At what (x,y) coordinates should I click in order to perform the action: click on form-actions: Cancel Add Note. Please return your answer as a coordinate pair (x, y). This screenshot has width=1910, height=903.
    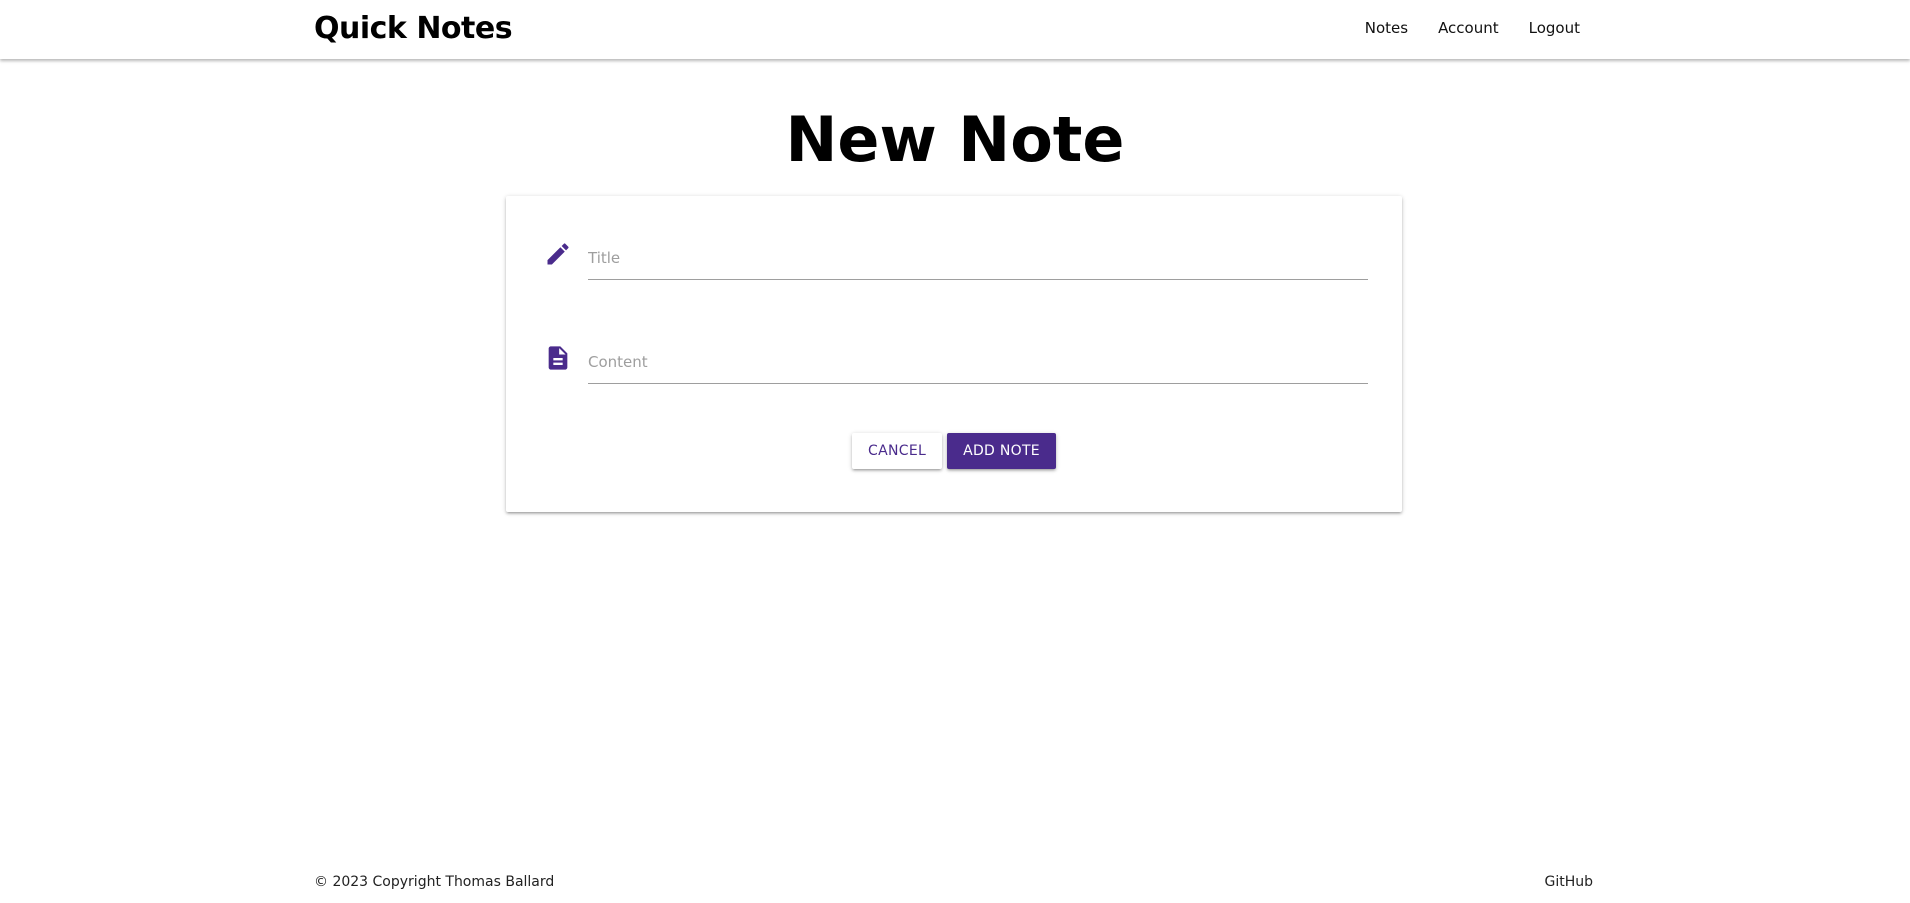
    Looking at the image, I should click on (954, 451).